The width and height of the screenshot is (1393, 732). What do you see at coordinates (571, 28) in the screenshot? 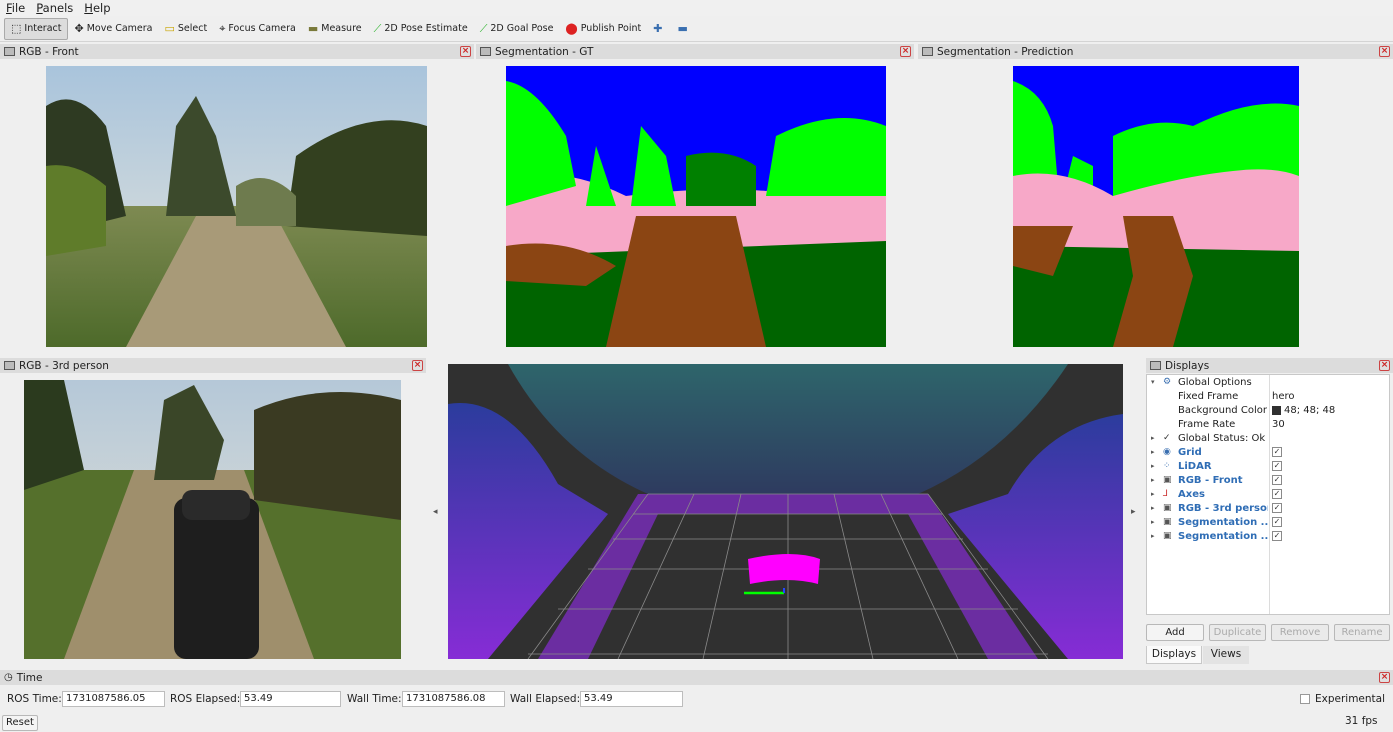
I see `map-pin-icon: ⬤` at bounding box center [571, 28].